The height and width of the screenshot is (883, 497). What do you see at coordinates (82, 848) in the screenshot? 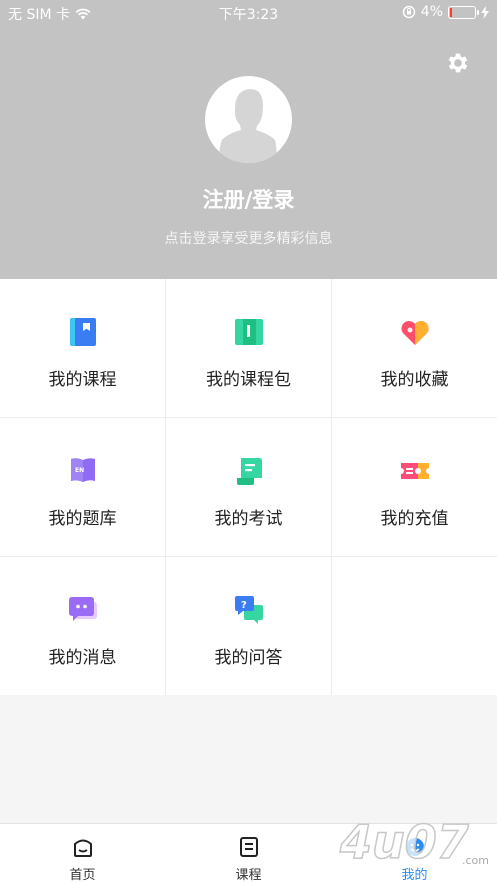
I see `home-icon` at bounding box center [82, 848].